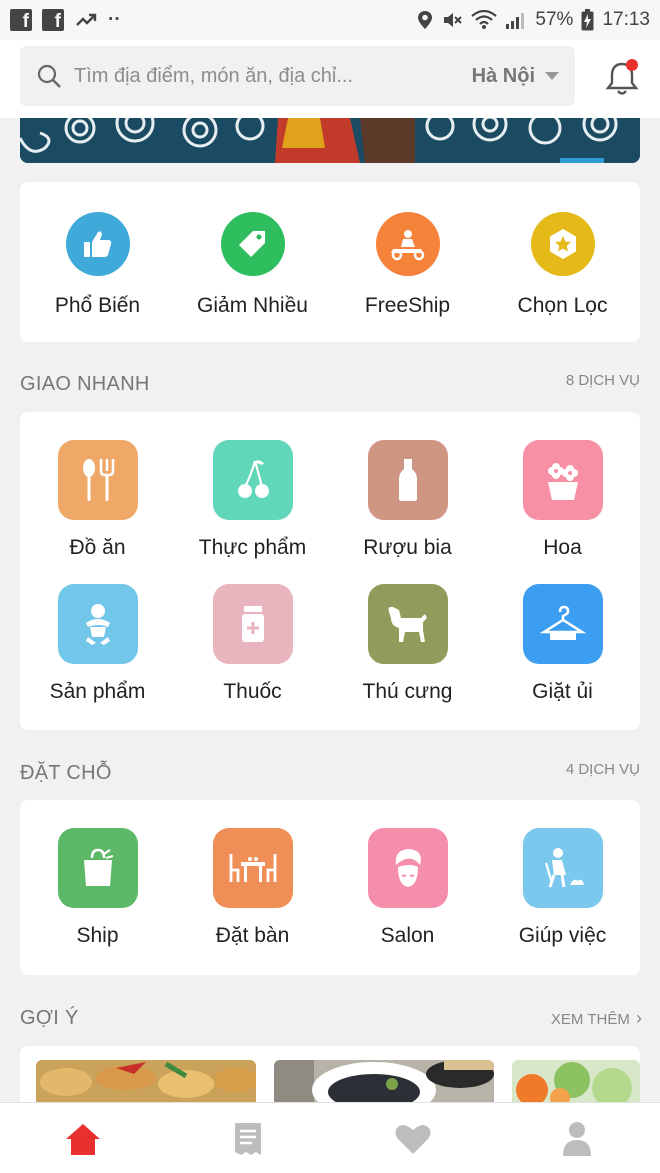  I want to click on flower-pot-icon, so click(562, 481).